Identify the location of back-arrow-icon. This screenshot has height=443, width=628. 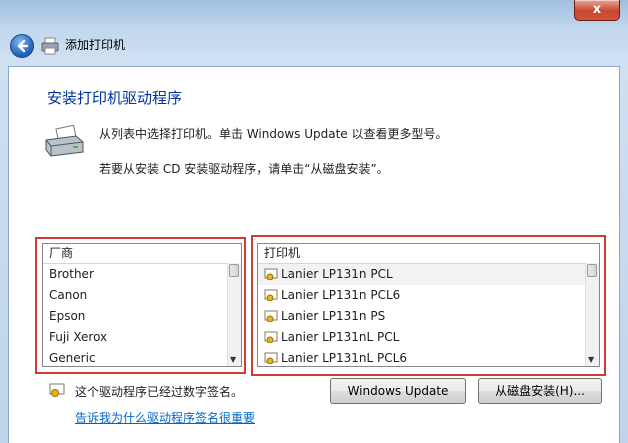
(23, 46).